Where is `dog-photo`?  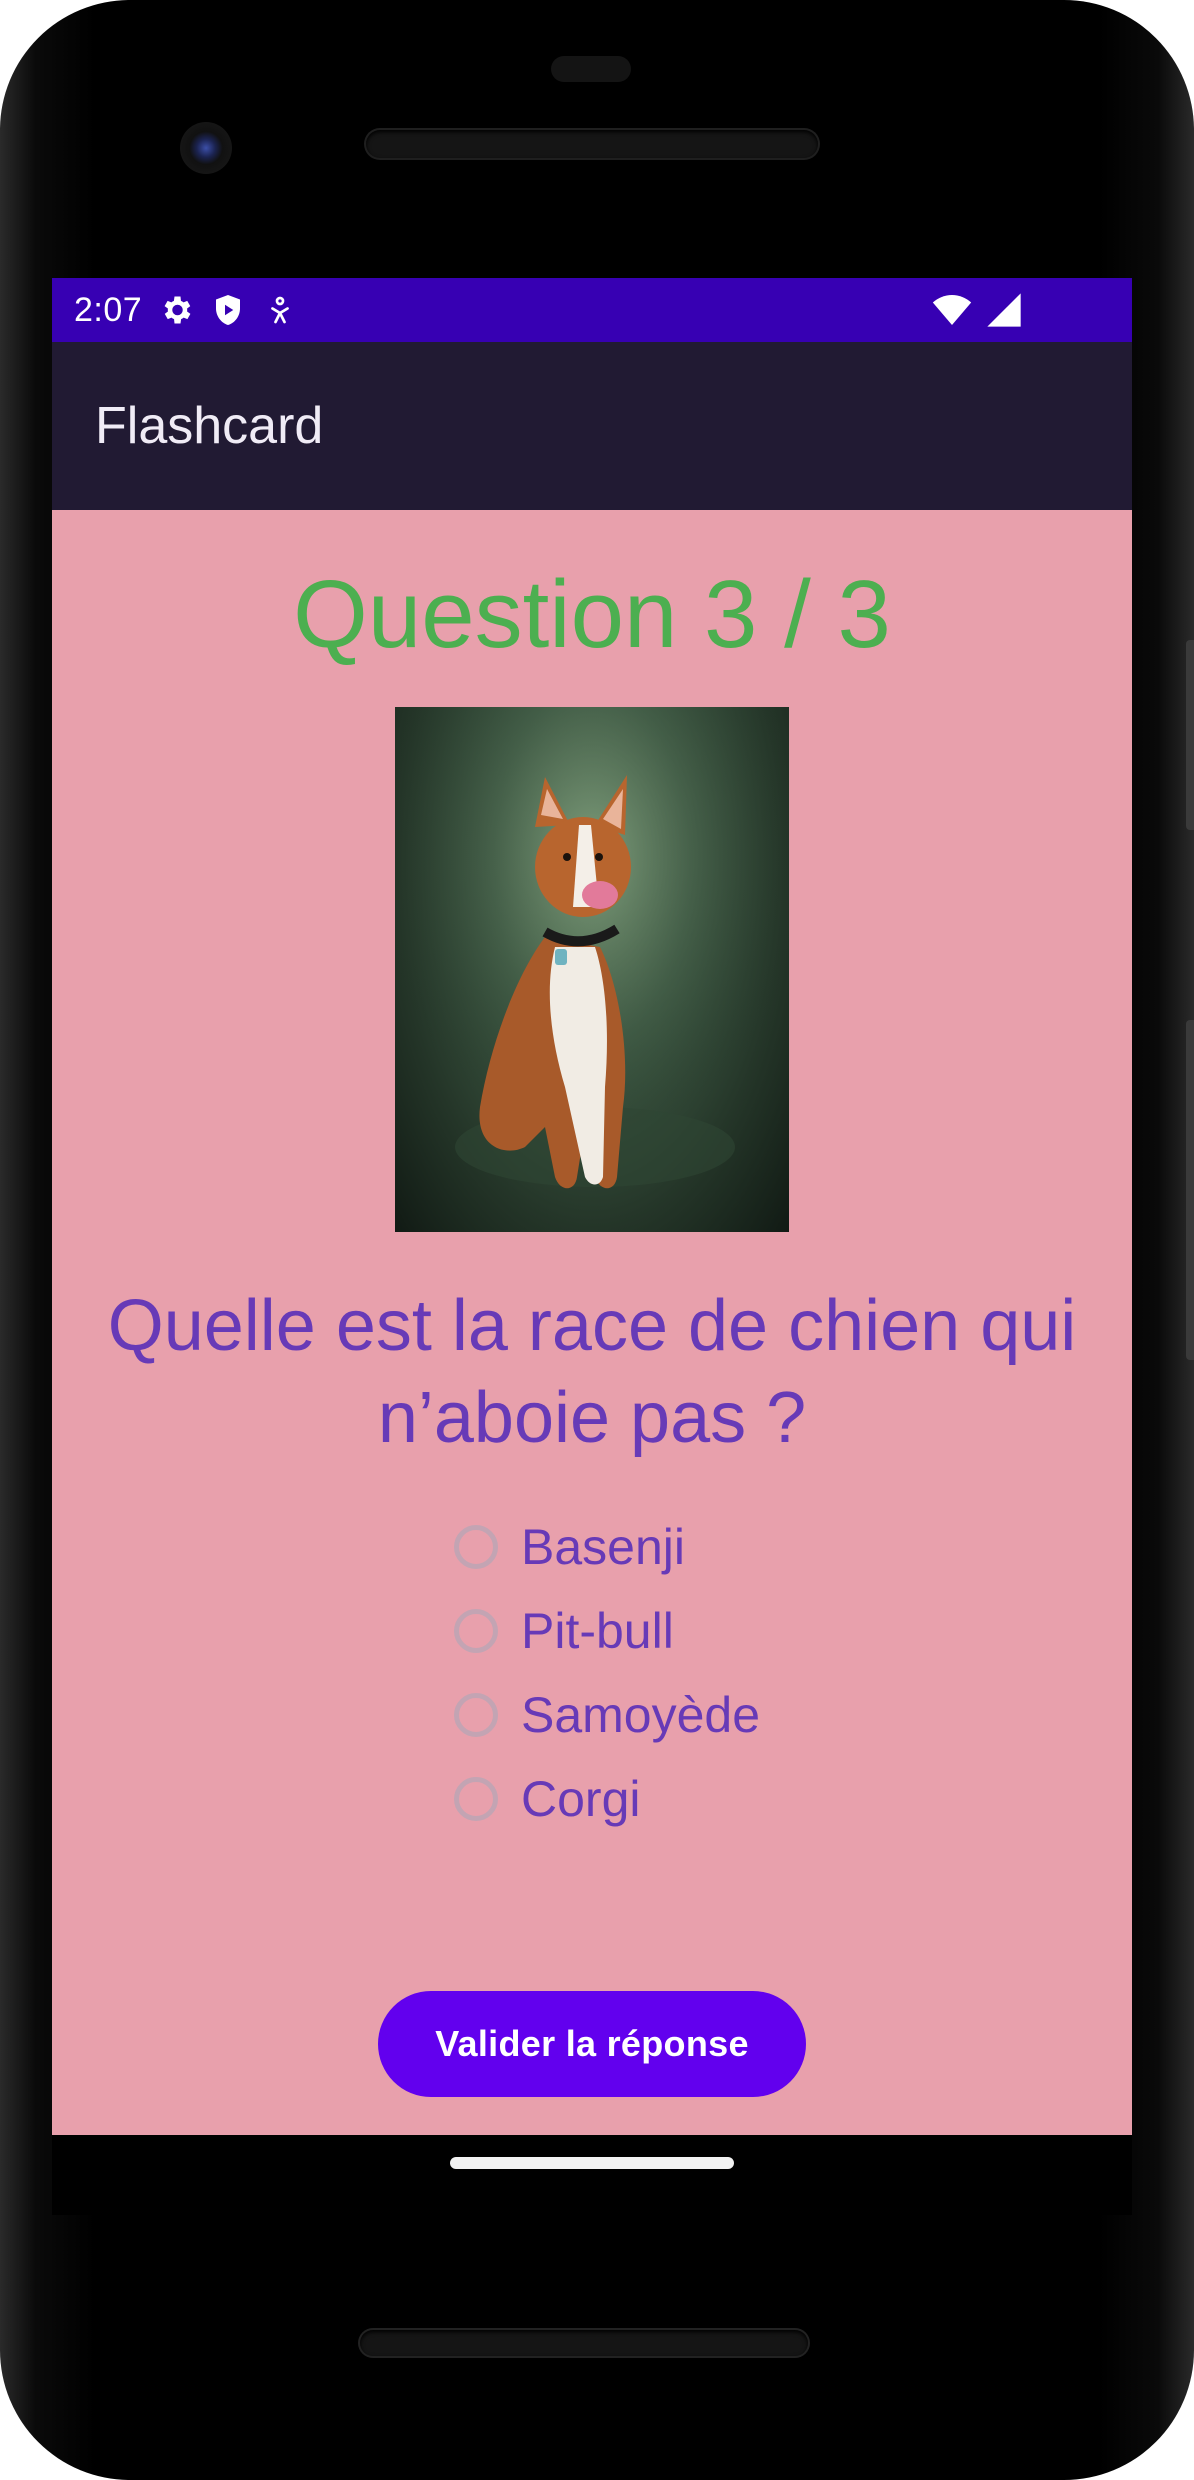 dog-photo is located at coordinates (592, 969).